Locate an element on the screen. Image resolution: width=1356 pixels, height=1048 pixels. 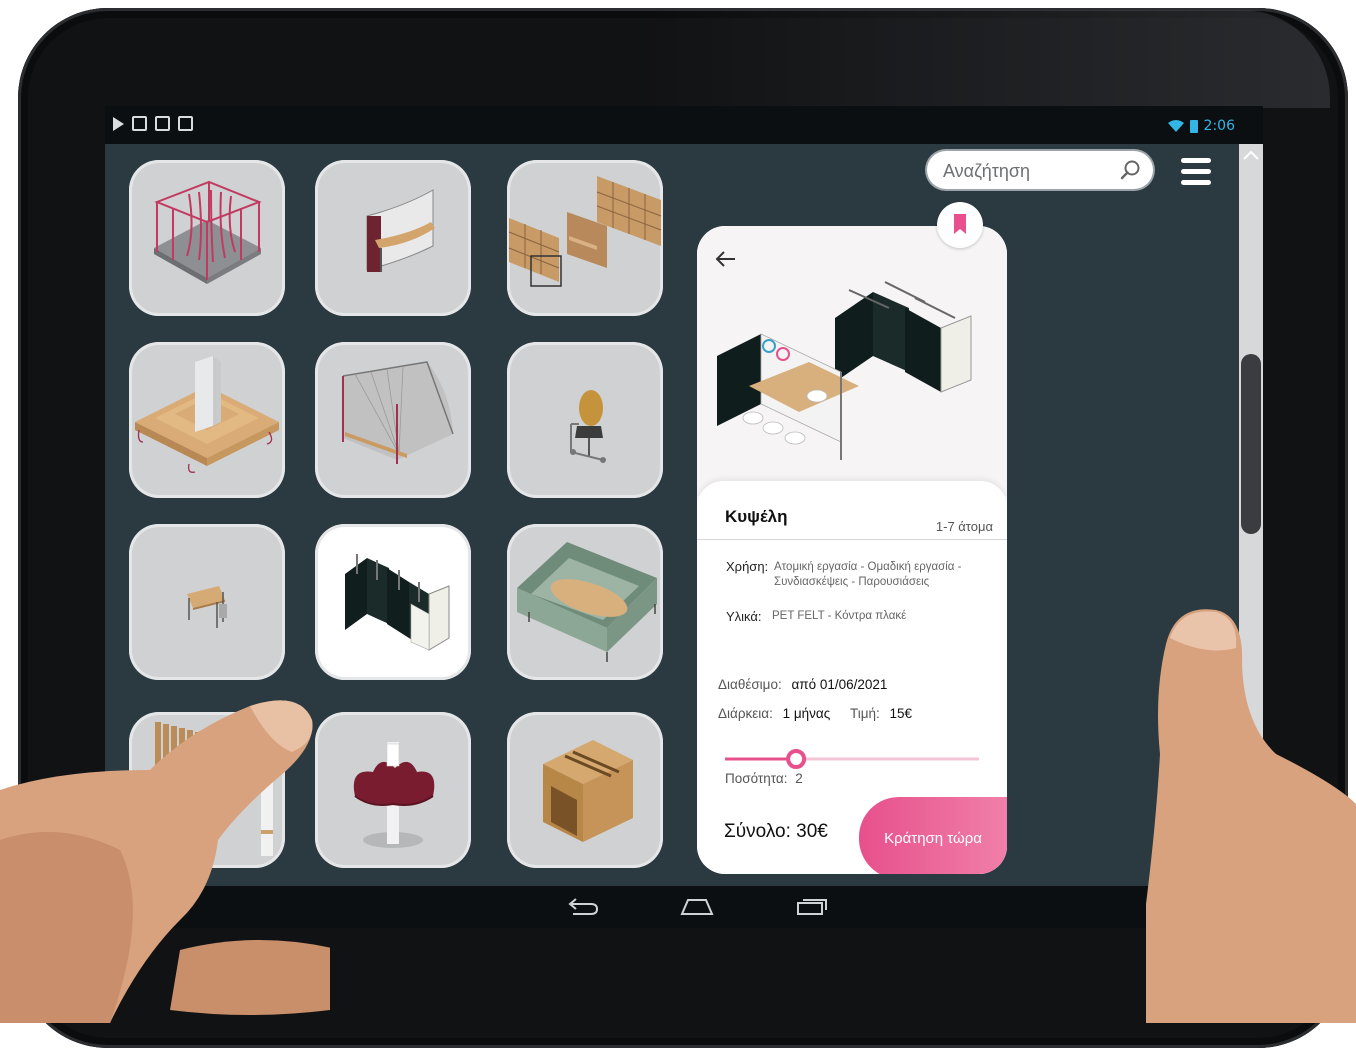
availability-row: Διαθέσιμο: από 01/06/2021 is located at coordinates (802, 684).